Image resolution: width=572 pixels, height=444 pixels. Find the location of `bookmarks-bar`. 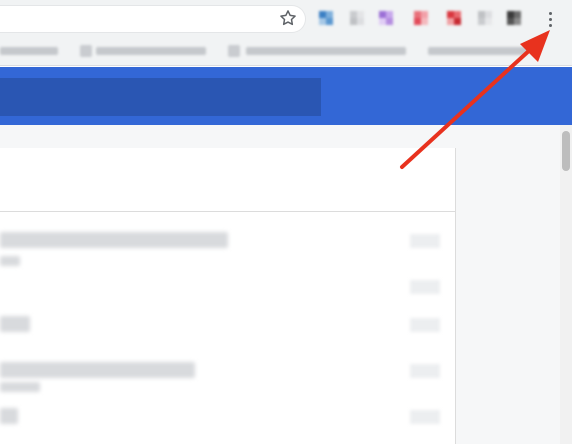

bookmarks-bar is located at coordinates (286, 51).